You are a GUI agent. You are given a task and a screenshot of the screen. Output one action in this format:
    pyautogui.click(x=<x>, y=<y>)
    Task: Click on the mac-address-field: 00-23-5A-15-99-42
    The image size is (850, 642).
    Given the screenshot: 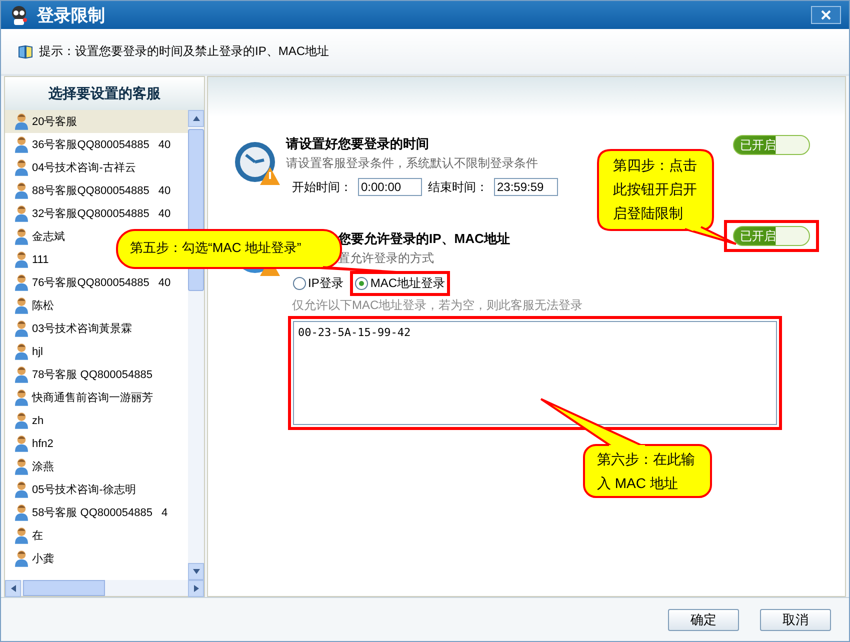 What is the action you would take?
    pyautogui.click(x=535, y=373)
    